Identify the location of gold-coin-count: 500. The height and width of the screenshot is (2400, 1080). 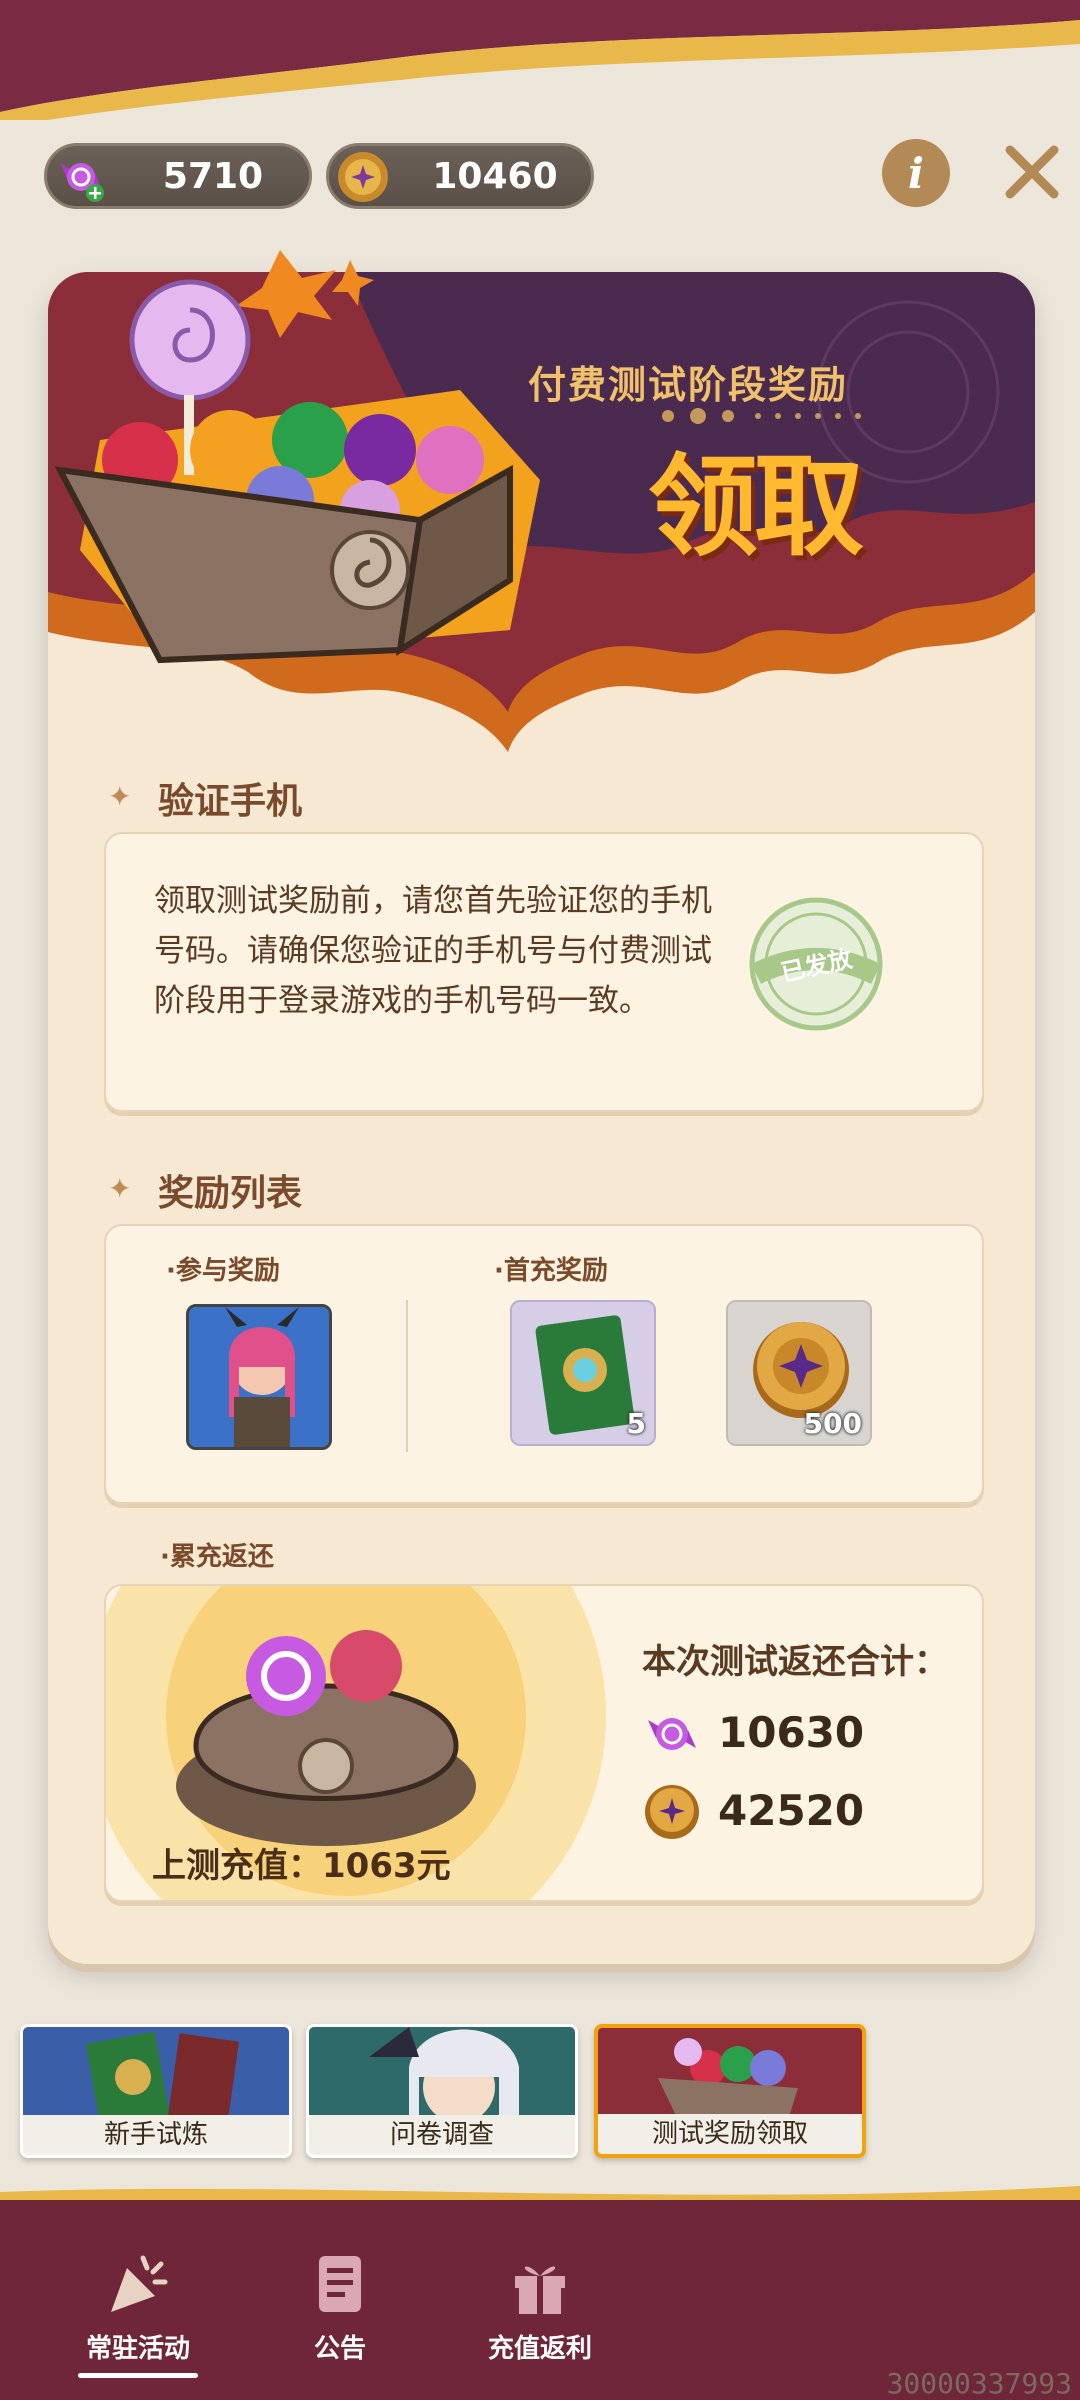
(832, 1423).